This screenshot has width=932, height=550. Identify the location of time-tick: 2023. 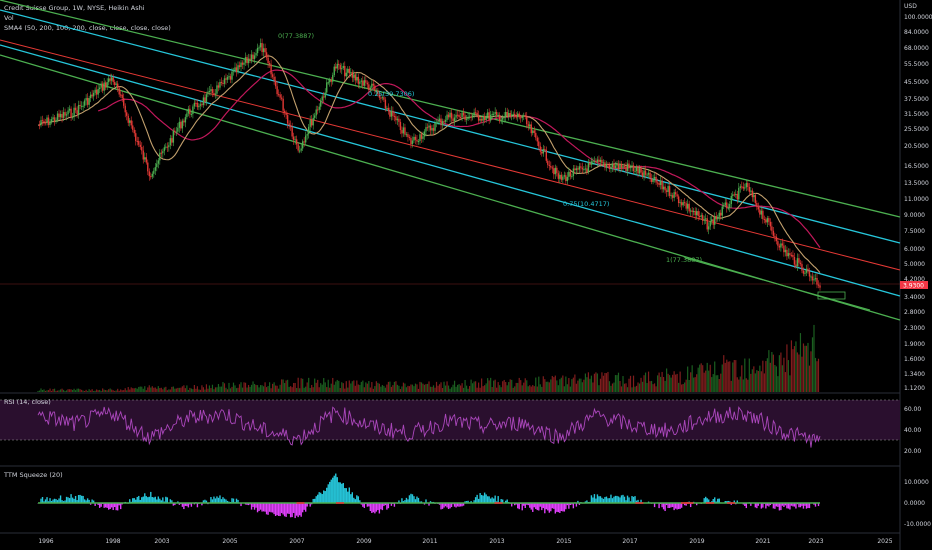
(815, 541).